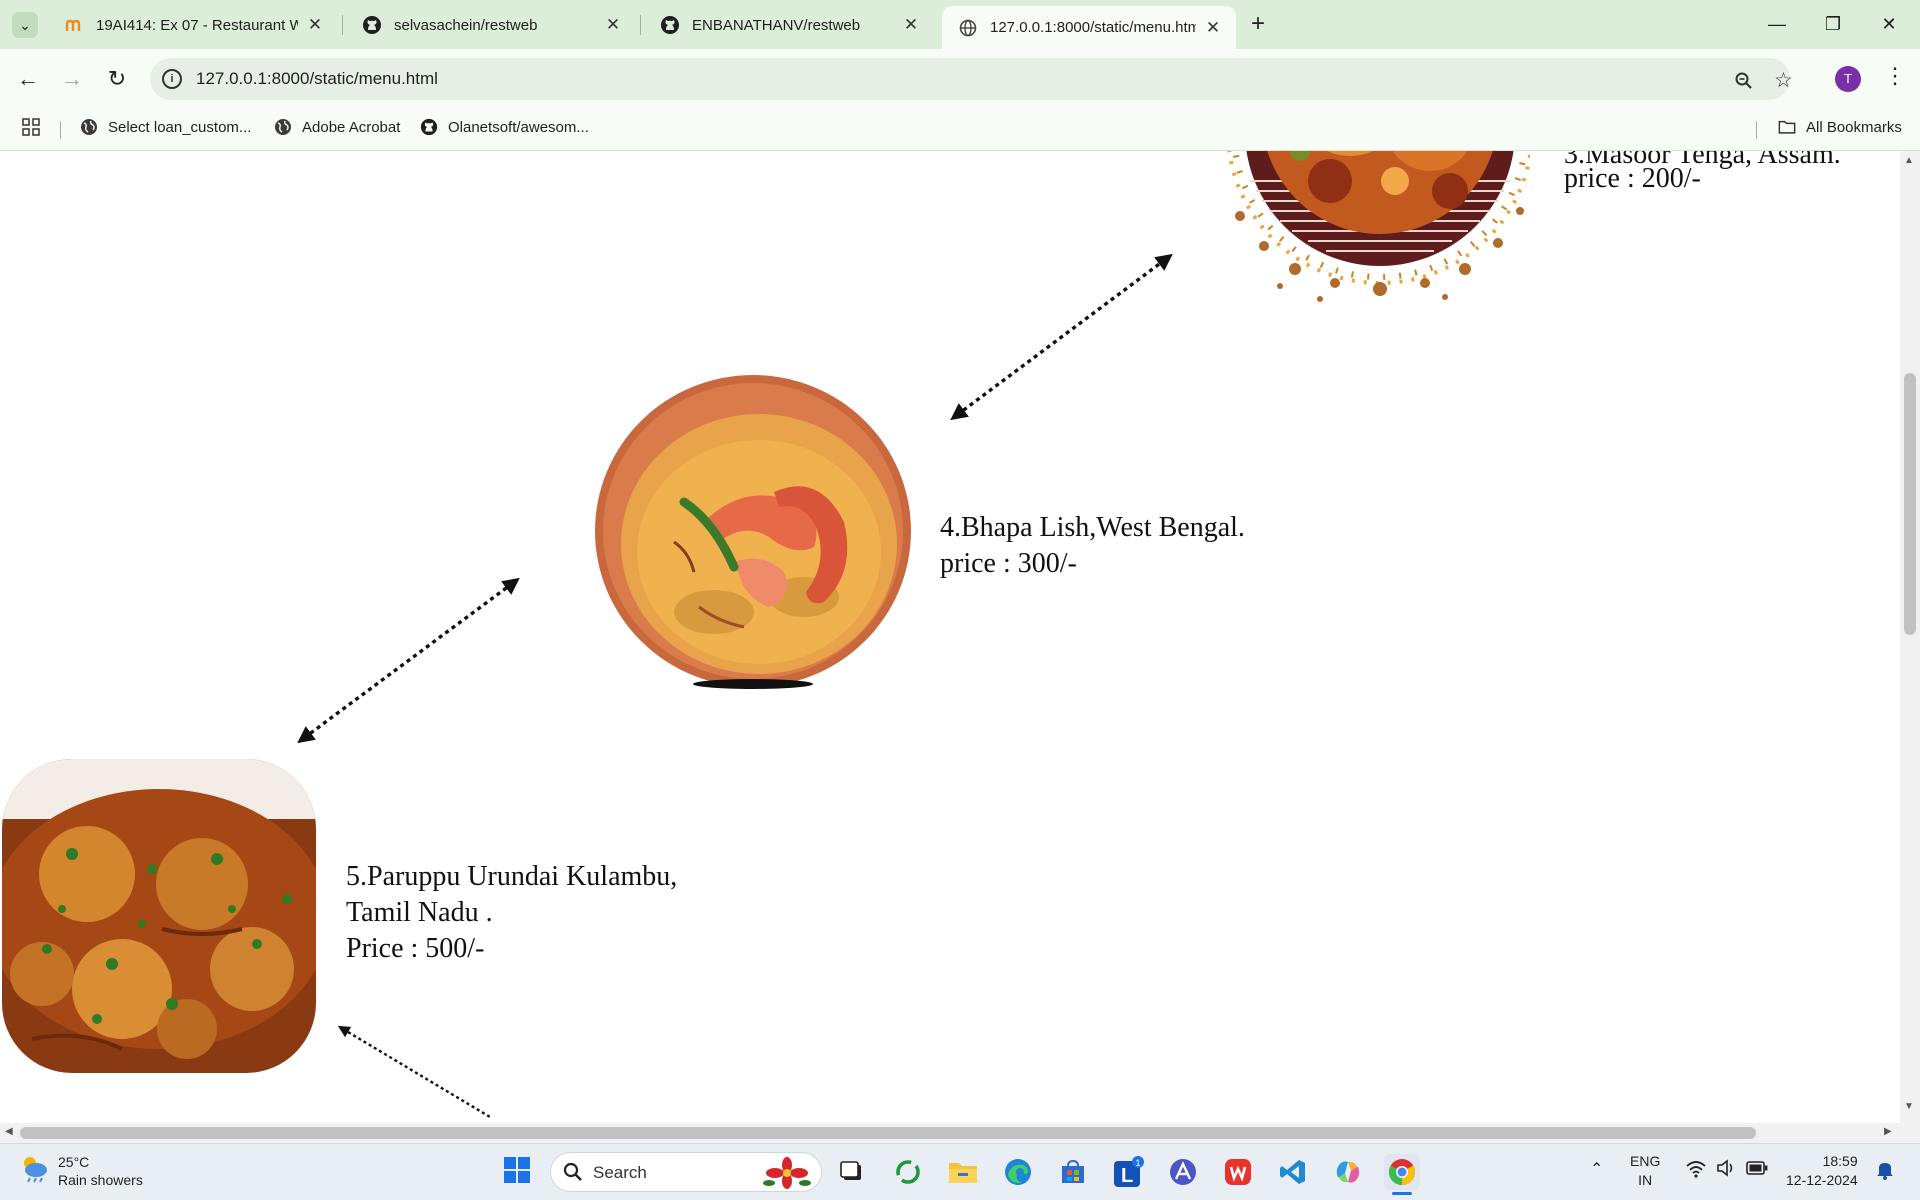 The width and height of the screenshot is (1920, 1200). I want to click on taskbar-search: Search, so click(686, 1172).